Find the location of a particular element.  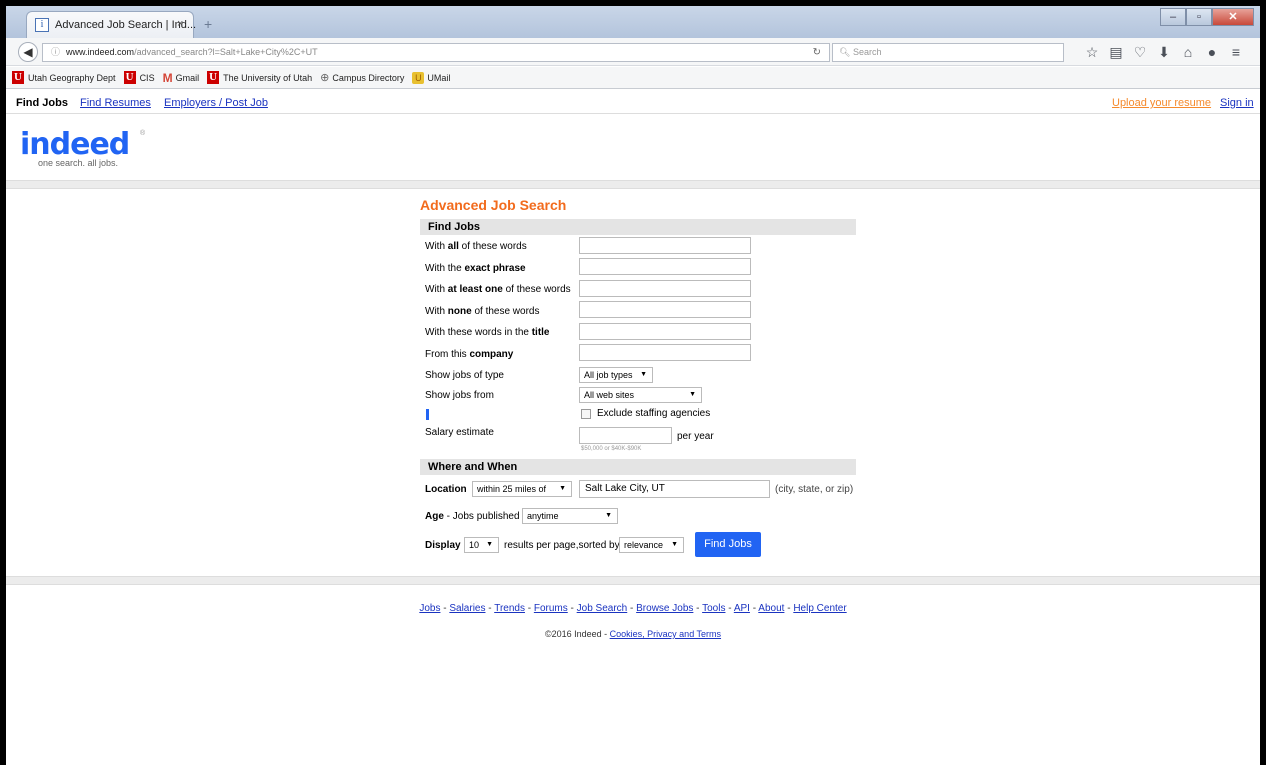

info-icon: ⓘ is located at coordinates (55, 52).